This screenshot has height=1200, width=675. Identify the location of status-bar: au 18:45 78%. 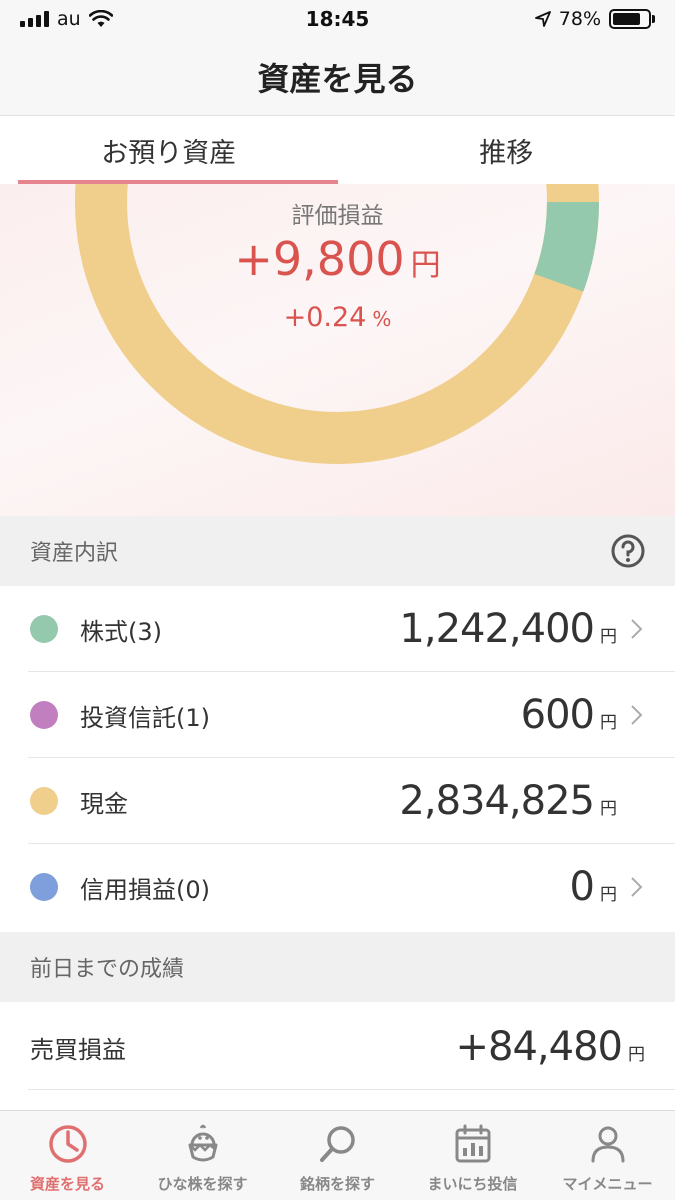
(337, 19).